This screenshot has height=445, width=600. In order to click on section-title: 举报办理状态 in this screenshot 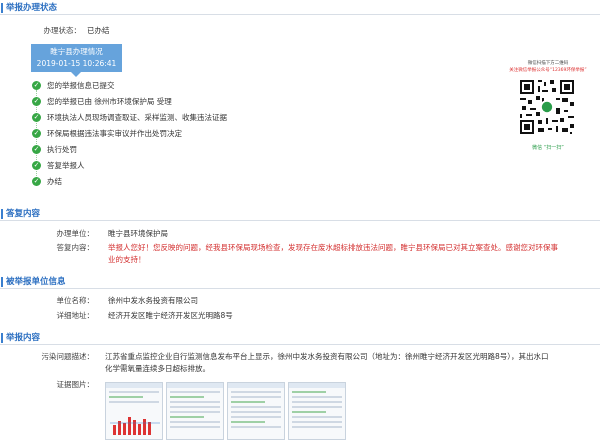, I will do `click(32, 8)`.